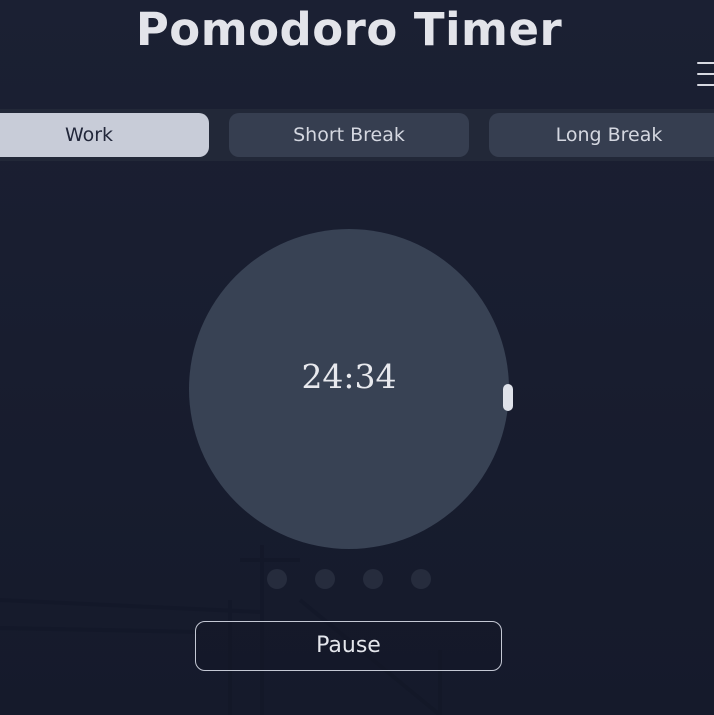 This screenshot has height=715, width=714. I want to click on page-title: Pomodoro Timer, so click(349, 29).